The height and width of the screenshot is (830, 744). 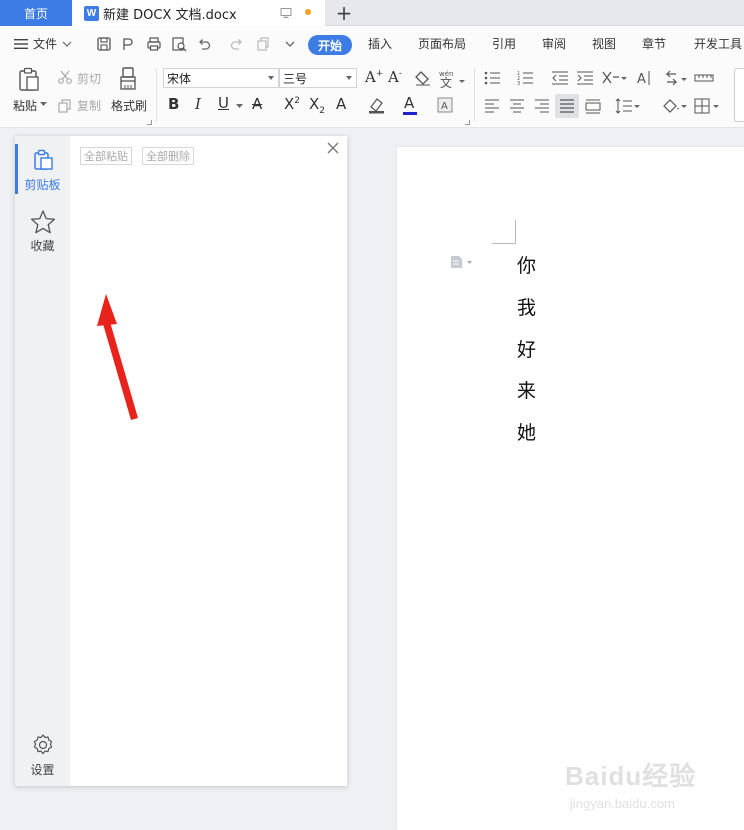 I want to click on save-icon, so click(x=104, y=44).